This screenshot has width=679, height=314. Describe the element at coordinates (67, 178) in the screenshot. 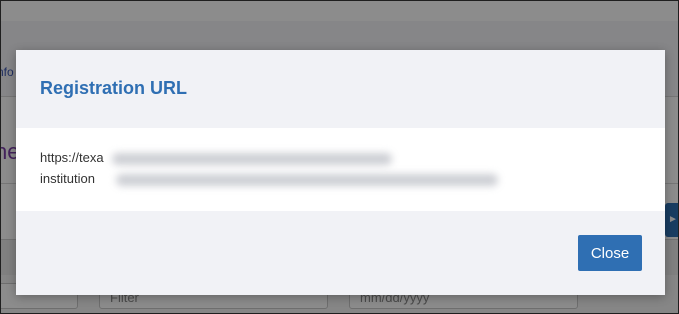

I see `registration-url-line-2: institution` at that location.